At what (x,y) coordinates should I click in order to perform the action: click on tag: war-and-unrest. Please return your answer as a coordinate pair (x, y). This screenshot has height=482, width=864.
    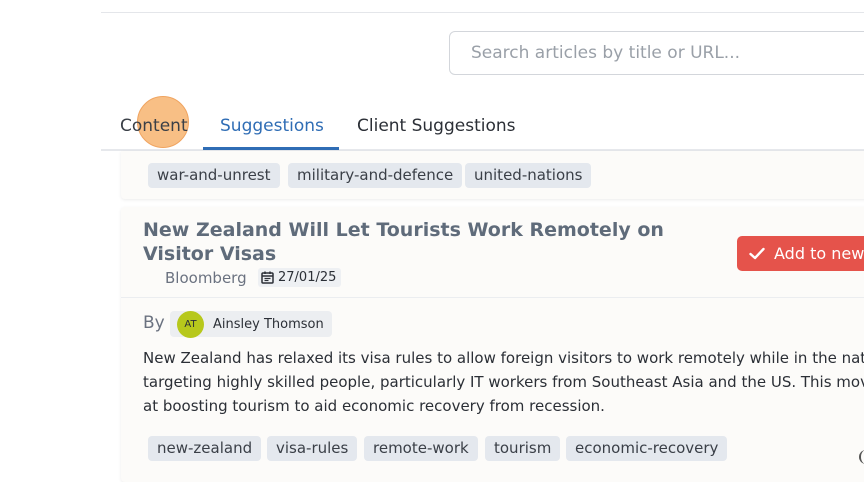
    Looking at the image, I should click on (214, 175).